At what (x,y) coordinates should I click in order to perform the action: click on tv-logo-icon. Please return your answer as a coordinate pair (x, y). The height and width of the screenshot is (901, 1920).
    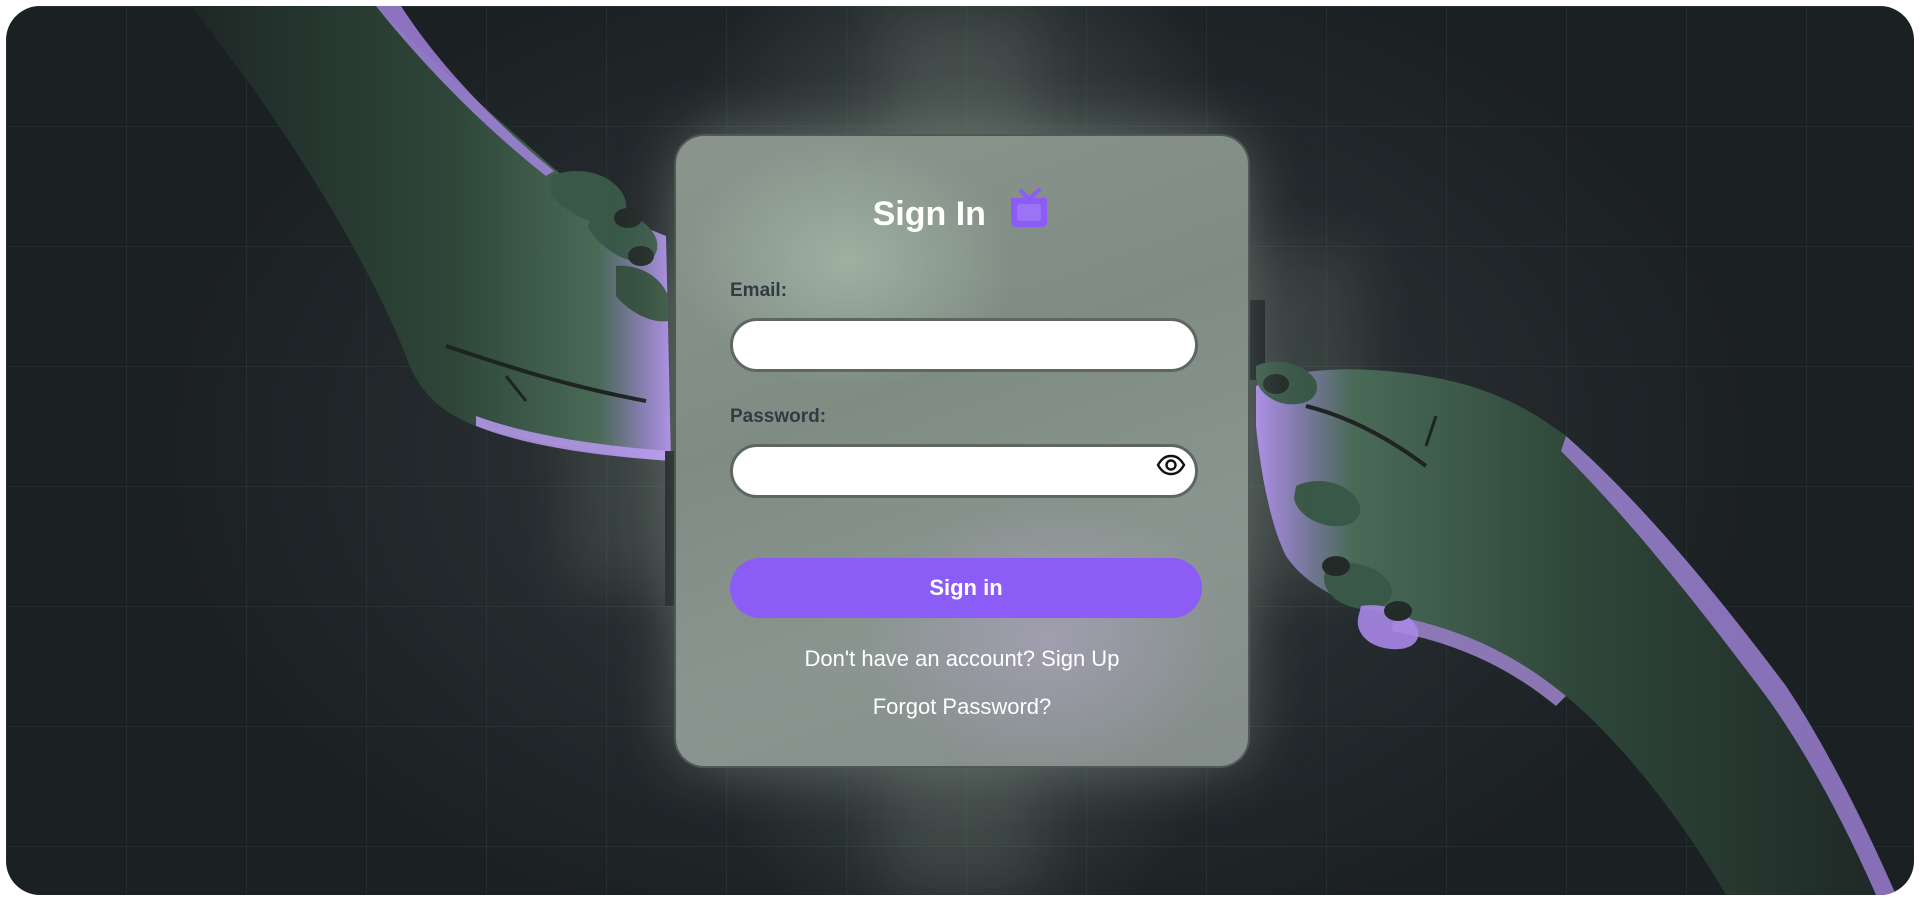
    Looking at the image, I should click on (1029, 213).